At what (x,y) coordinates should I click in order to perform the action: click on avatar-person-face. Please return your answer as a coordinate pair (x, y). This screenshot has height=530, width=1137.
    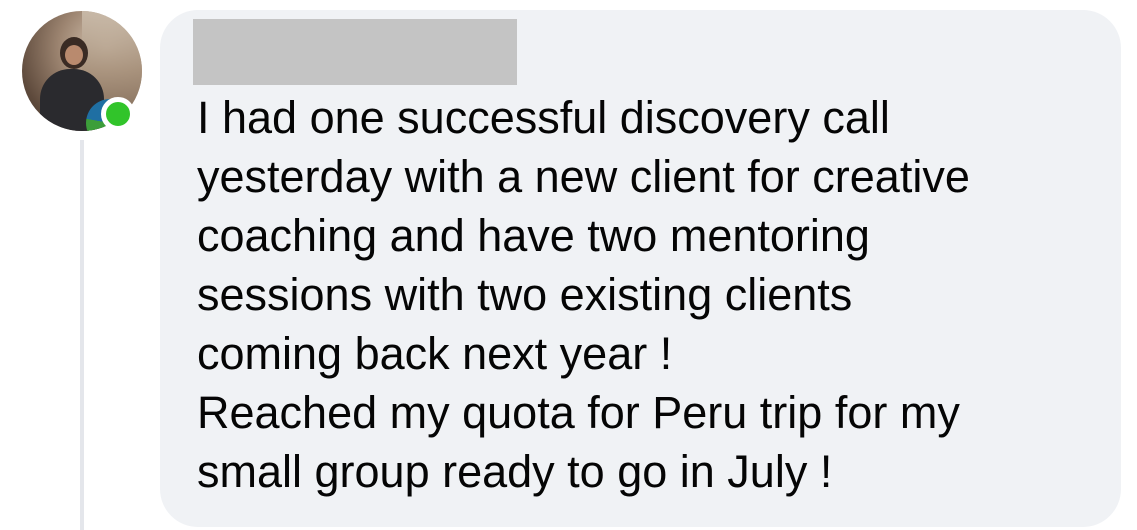
    Looking at the image, I should click on (74, 55).